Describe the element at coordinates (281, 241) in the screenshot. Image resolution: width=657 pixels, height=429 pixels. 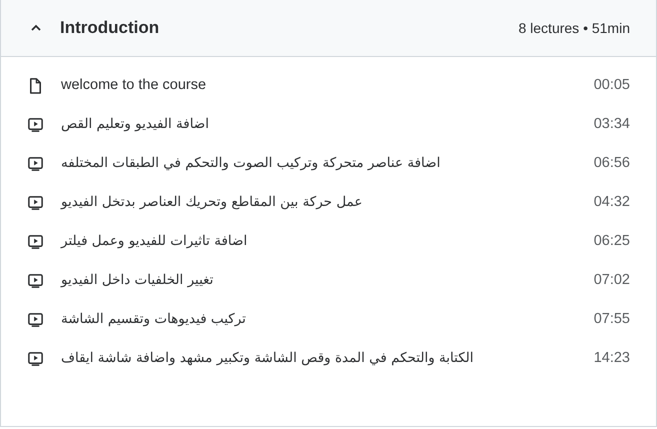
I see `lecture-title: اضافة تاثيرات للفيديو وعمل فيلتر` at that location.